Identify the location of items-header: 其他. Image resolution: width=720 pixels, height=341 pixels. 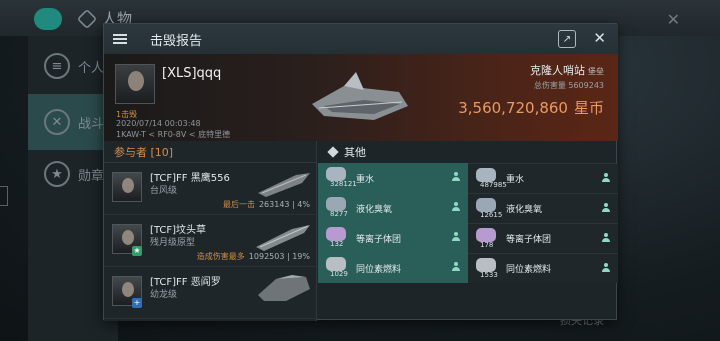
(468, 152).